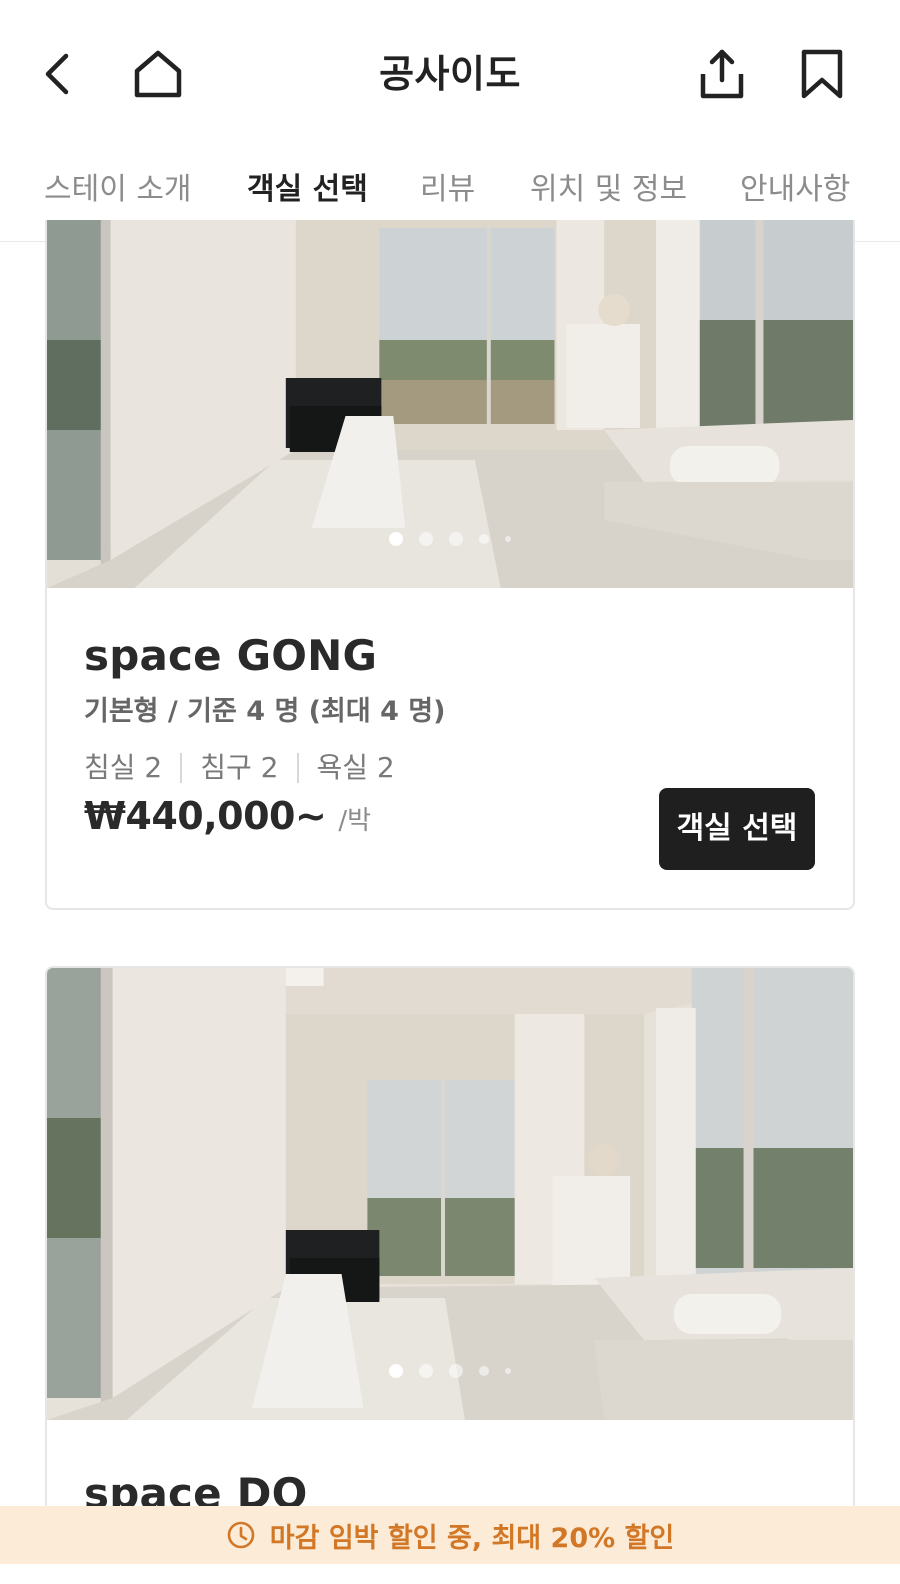 The height and width of the screenshot is (1584, 900). What do you see at coordinates (450, 1470) in the screenshot?
I see `room-card-body: space DO` at bounding box center [450, 1470].